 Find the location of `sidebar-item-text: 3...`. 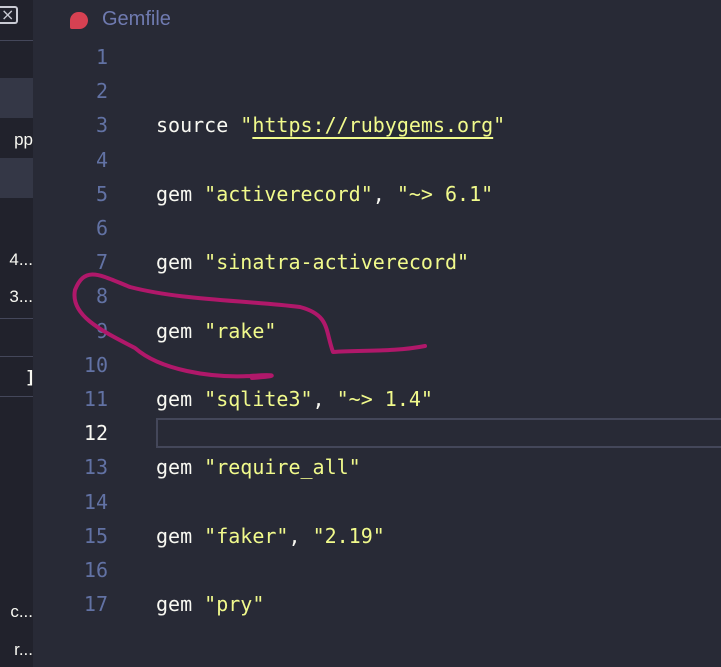

sidebar-item-text: 3... is located at coordinates (21, 296).